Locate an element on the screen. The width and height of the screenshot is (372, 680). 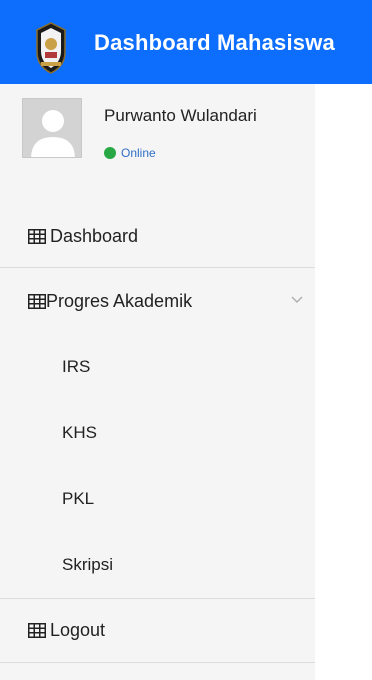
sidebar-item-label: Progres Akademik is located at coordinates (119, 300).